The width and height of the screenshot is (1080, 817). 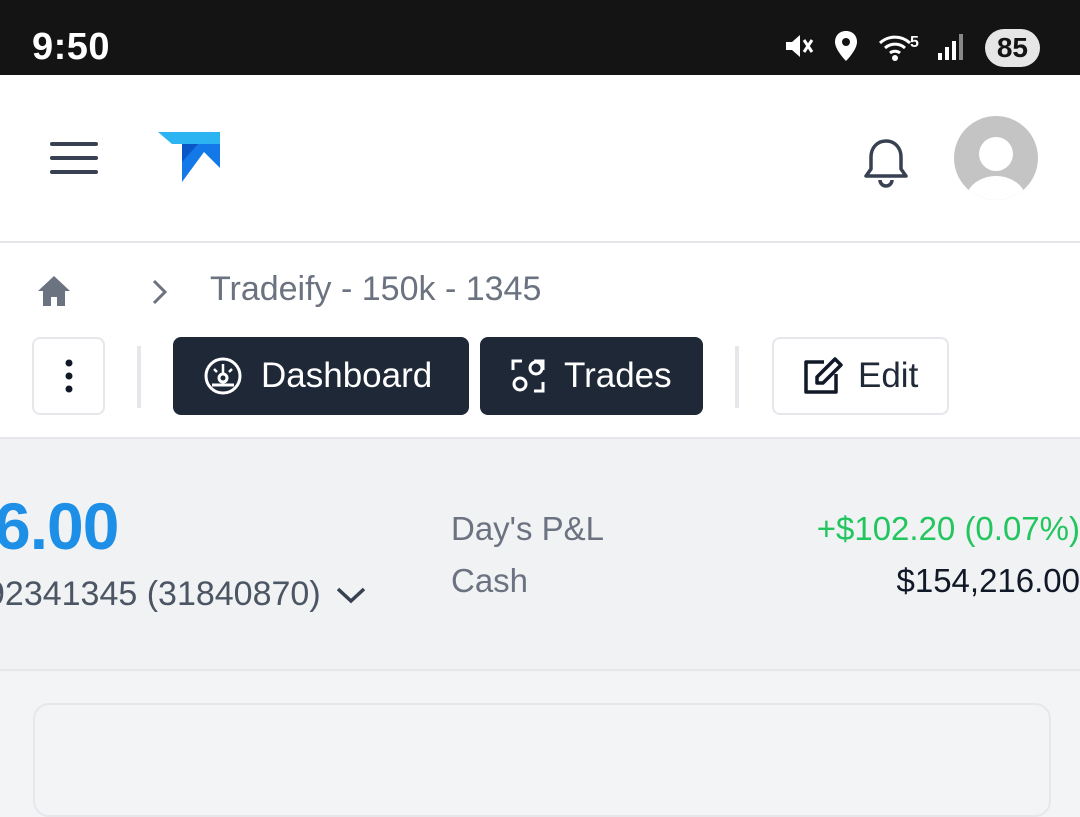 I want to click on kebab-menu-icon, so click(x=68, y=376).